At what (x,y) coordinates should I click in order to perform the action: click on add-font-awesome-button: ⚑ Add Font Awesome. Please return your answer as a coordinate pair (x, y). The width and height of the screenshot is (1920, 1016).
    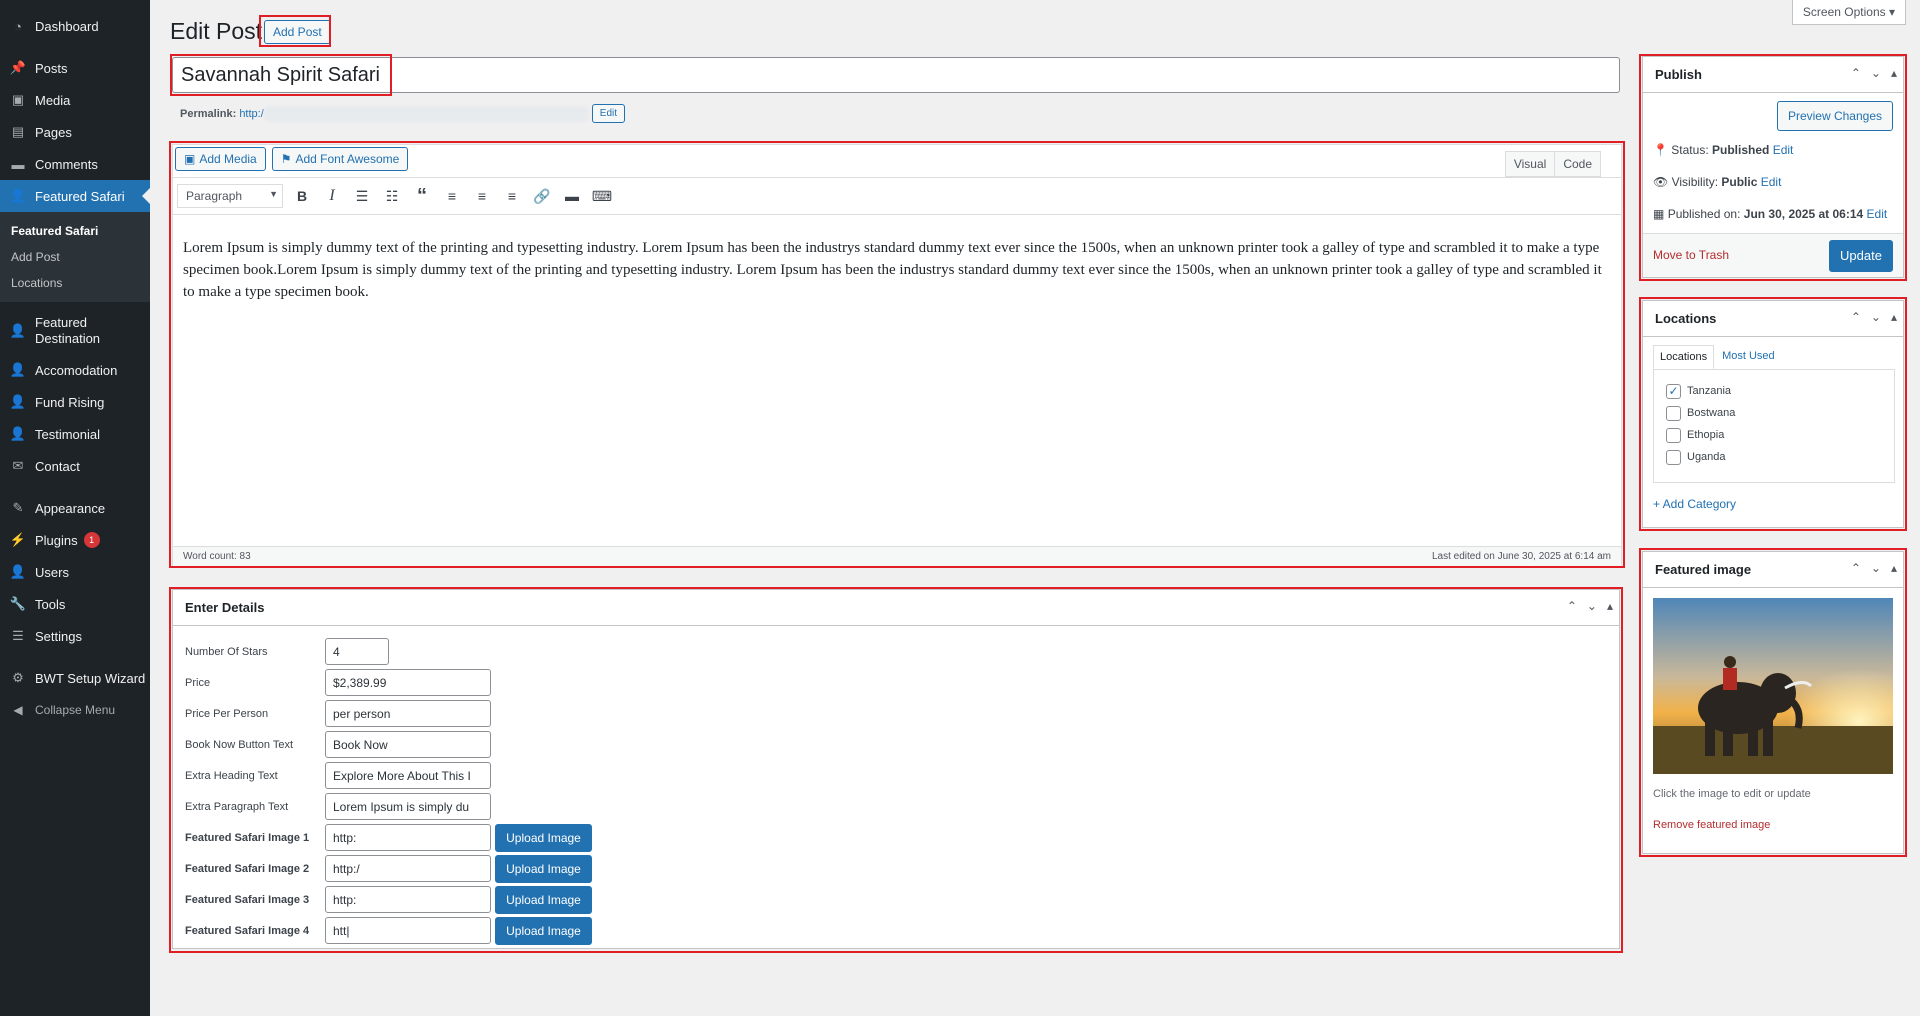
    Looking at the image, I should click on (340, 159).